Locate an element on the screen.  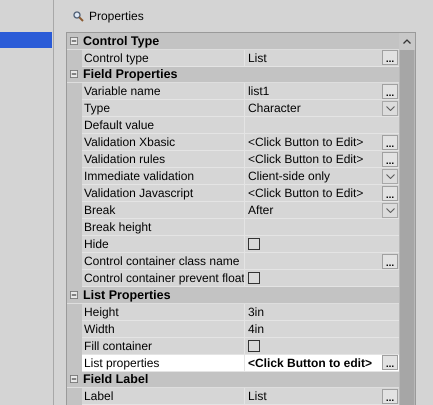
property-name: Width is located at coordinates (163, 328).